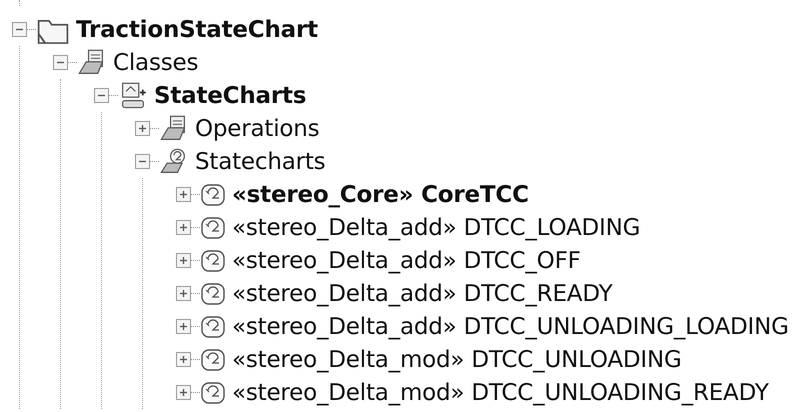  What do you see at coordinates (422, 293) in the screenshot?
I see `tree-item-label: «stereo_Delta_add» DTCC_READY` at bounding box center [422, 293].